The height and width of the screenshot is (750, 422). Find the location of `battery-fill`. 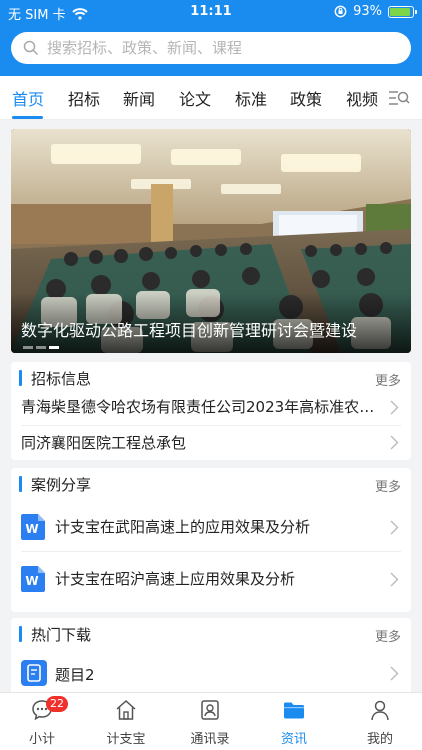

battery-fill is located at coordinates (400, 11).